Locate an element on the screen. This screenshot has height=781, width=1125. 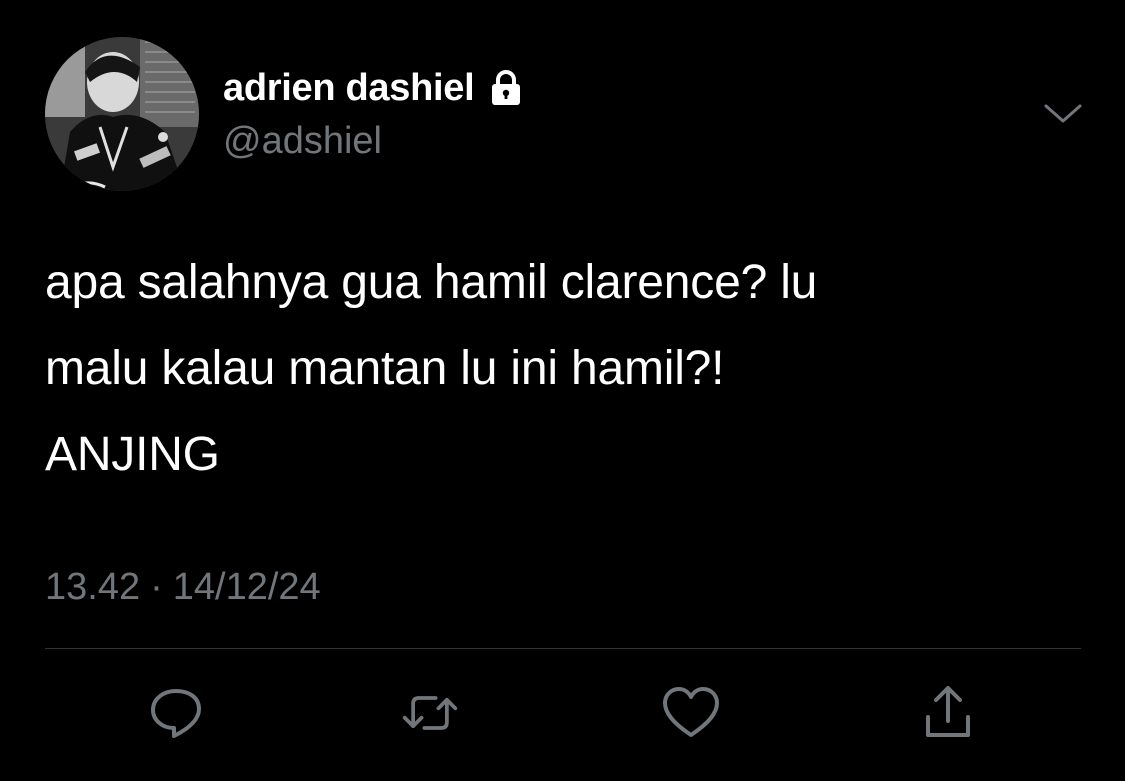
heart-icon is located at coordinates (691, 712).